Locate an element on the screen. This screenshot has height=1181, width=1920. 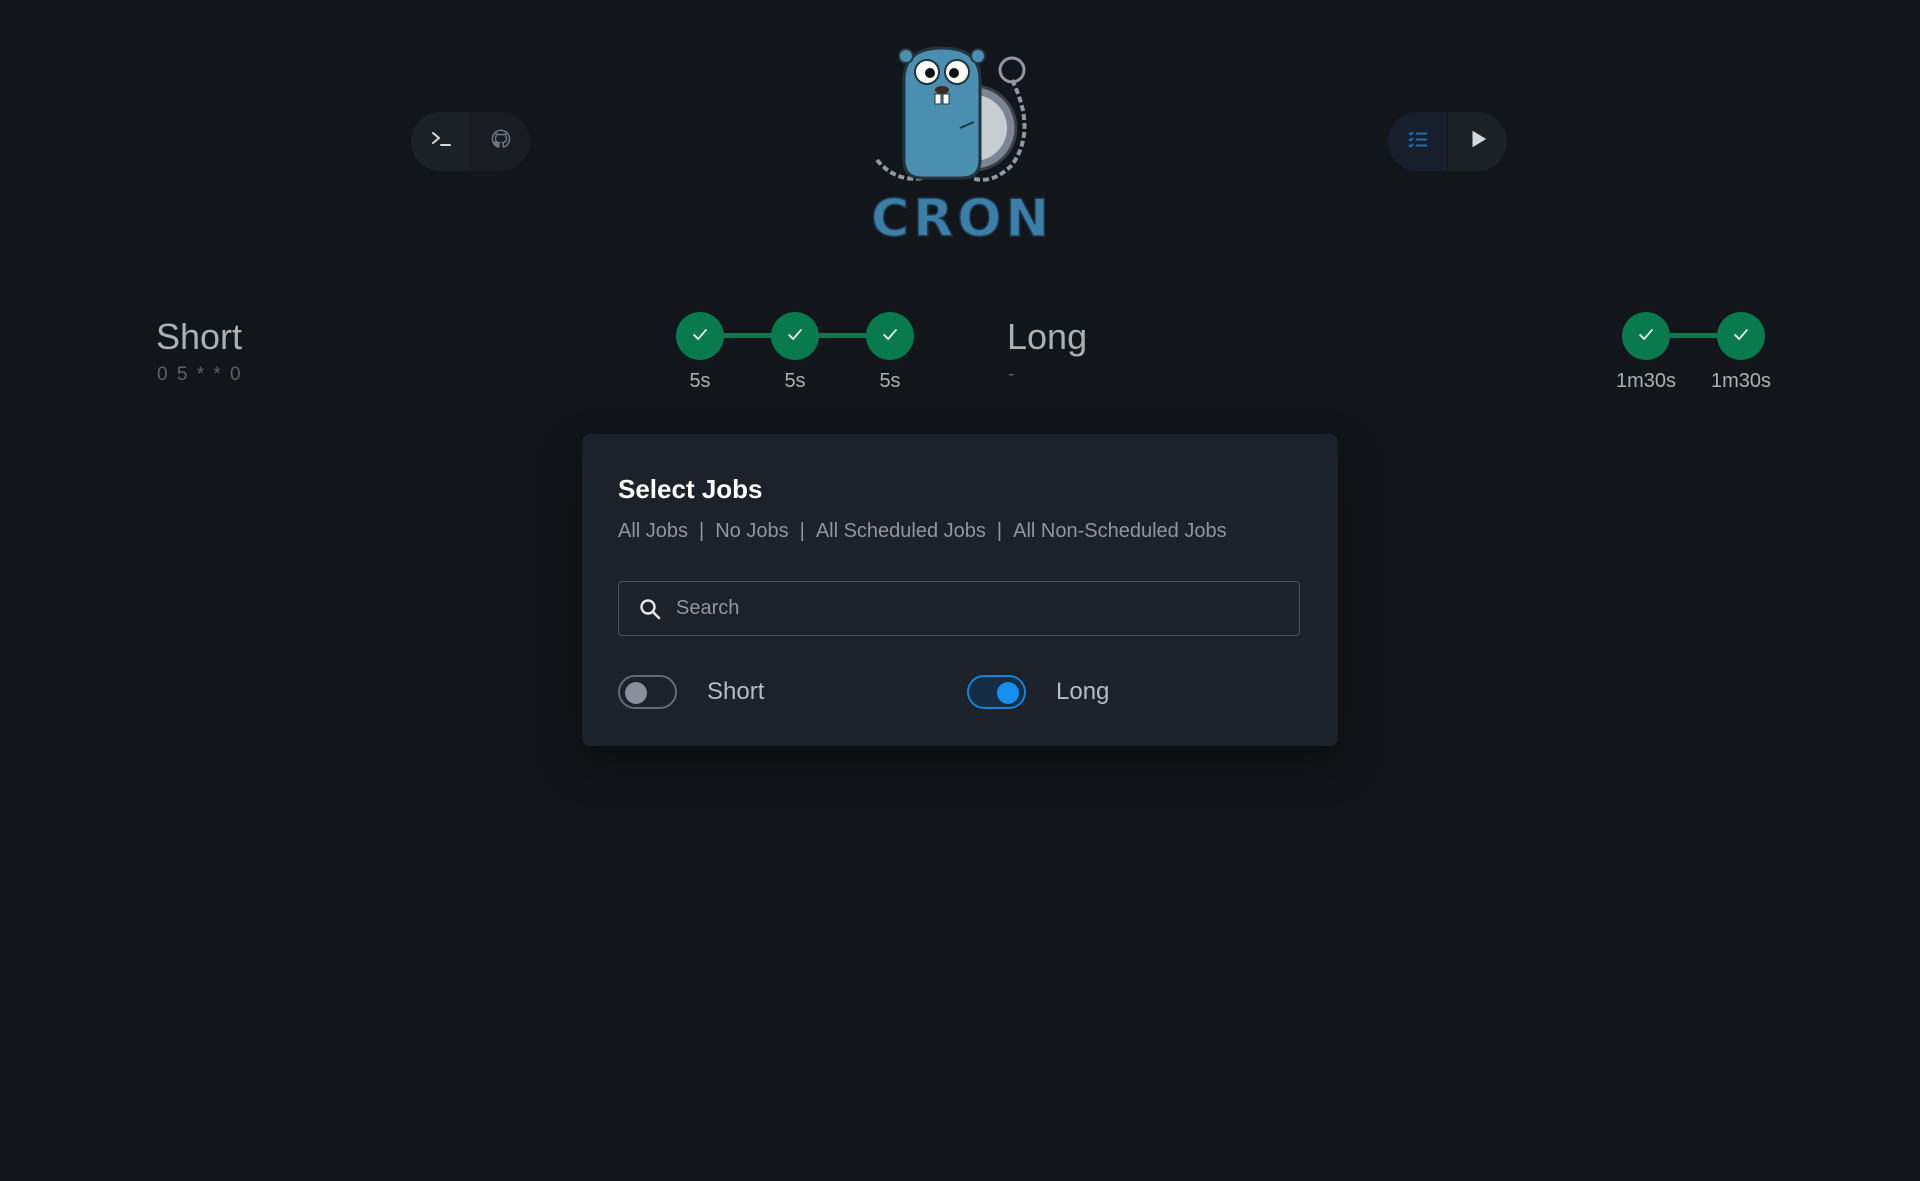
no-jobs-link: No Jobs is located at coordinates (751, 531).